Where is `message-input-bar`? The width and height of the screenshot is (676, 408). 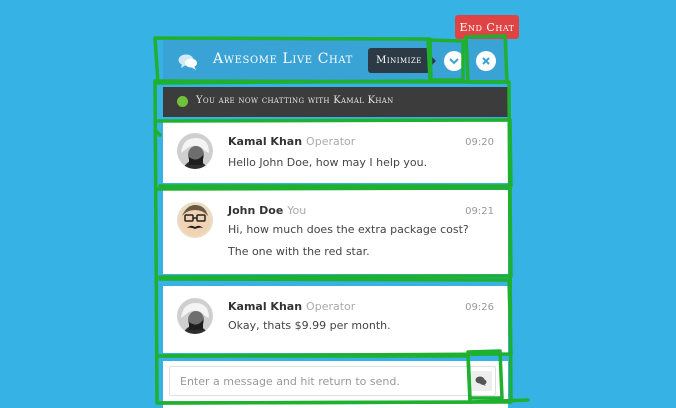 message-input-bar is located at coordinates (335, 384).